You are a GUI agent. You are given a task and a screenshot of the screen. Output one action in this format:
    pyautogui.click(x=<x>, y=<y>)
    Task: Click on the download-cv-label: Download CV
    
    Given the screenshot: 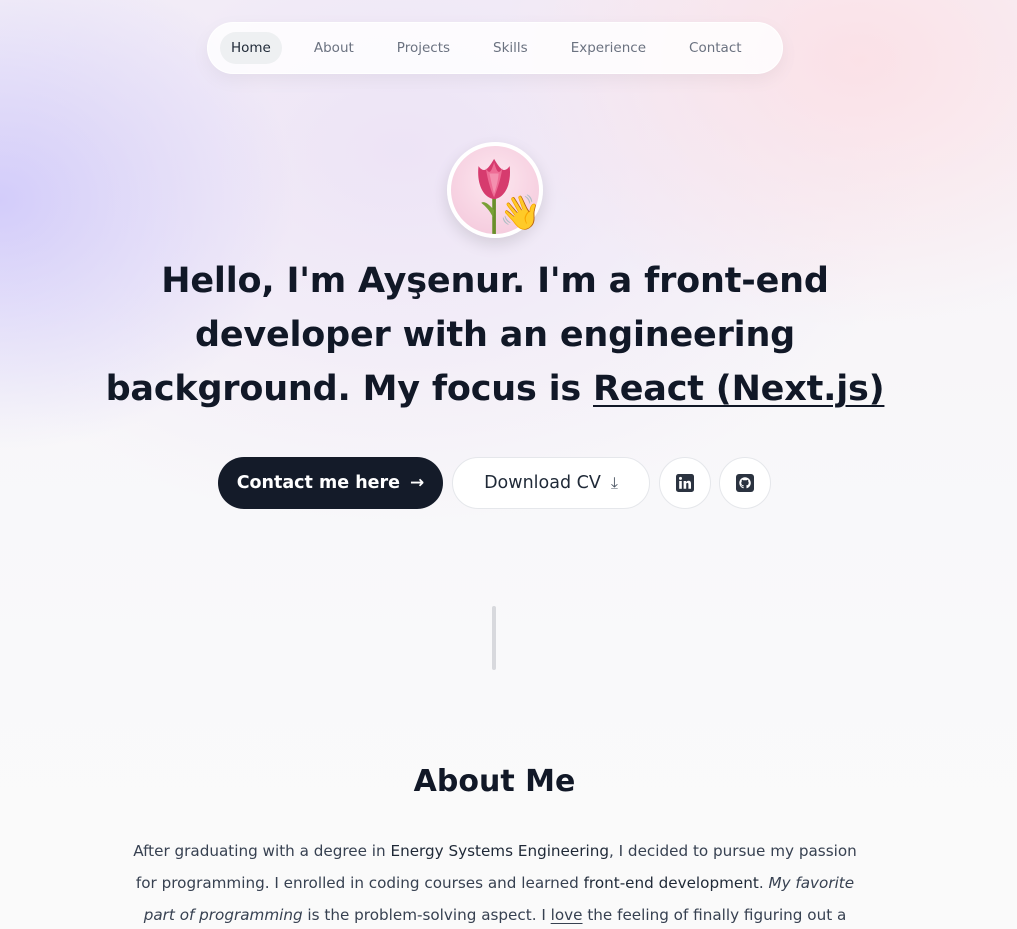 What is the action you would take?
    pyautogui.click(x=542, y=483)
    